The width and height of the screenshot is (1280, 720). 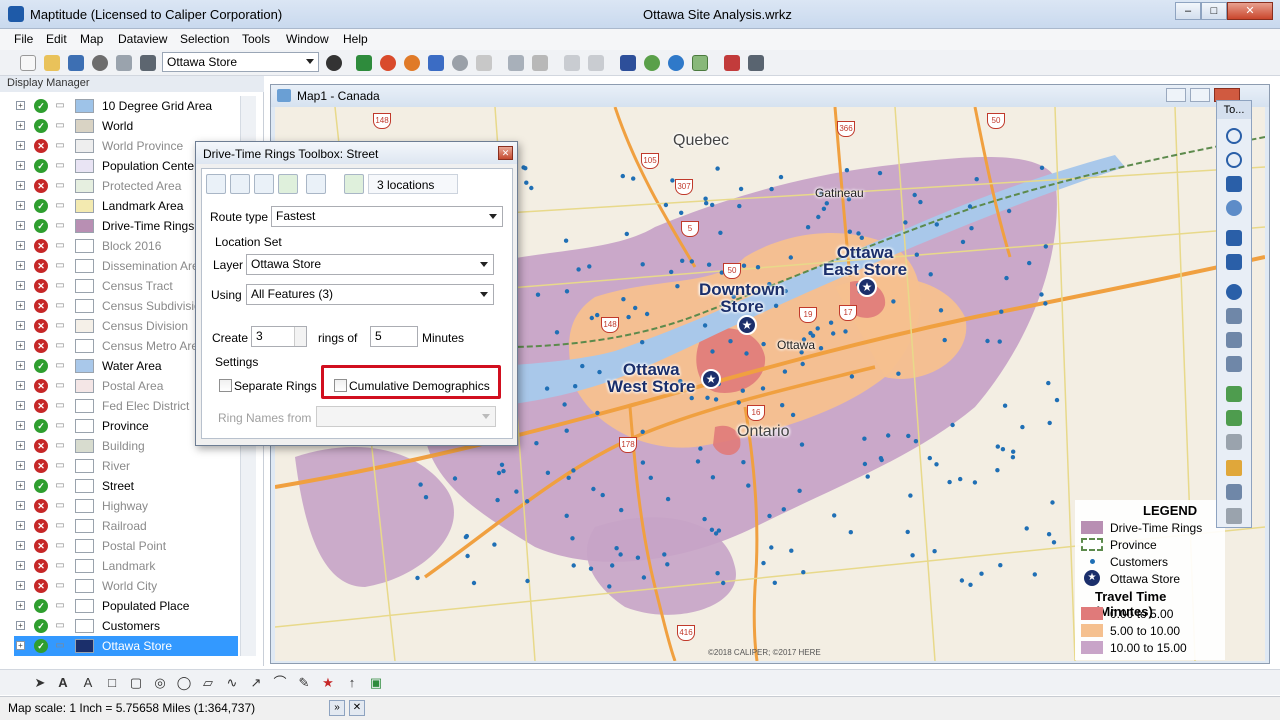 I want to click on using-select: All Features (3), so click(x=370, y=294).